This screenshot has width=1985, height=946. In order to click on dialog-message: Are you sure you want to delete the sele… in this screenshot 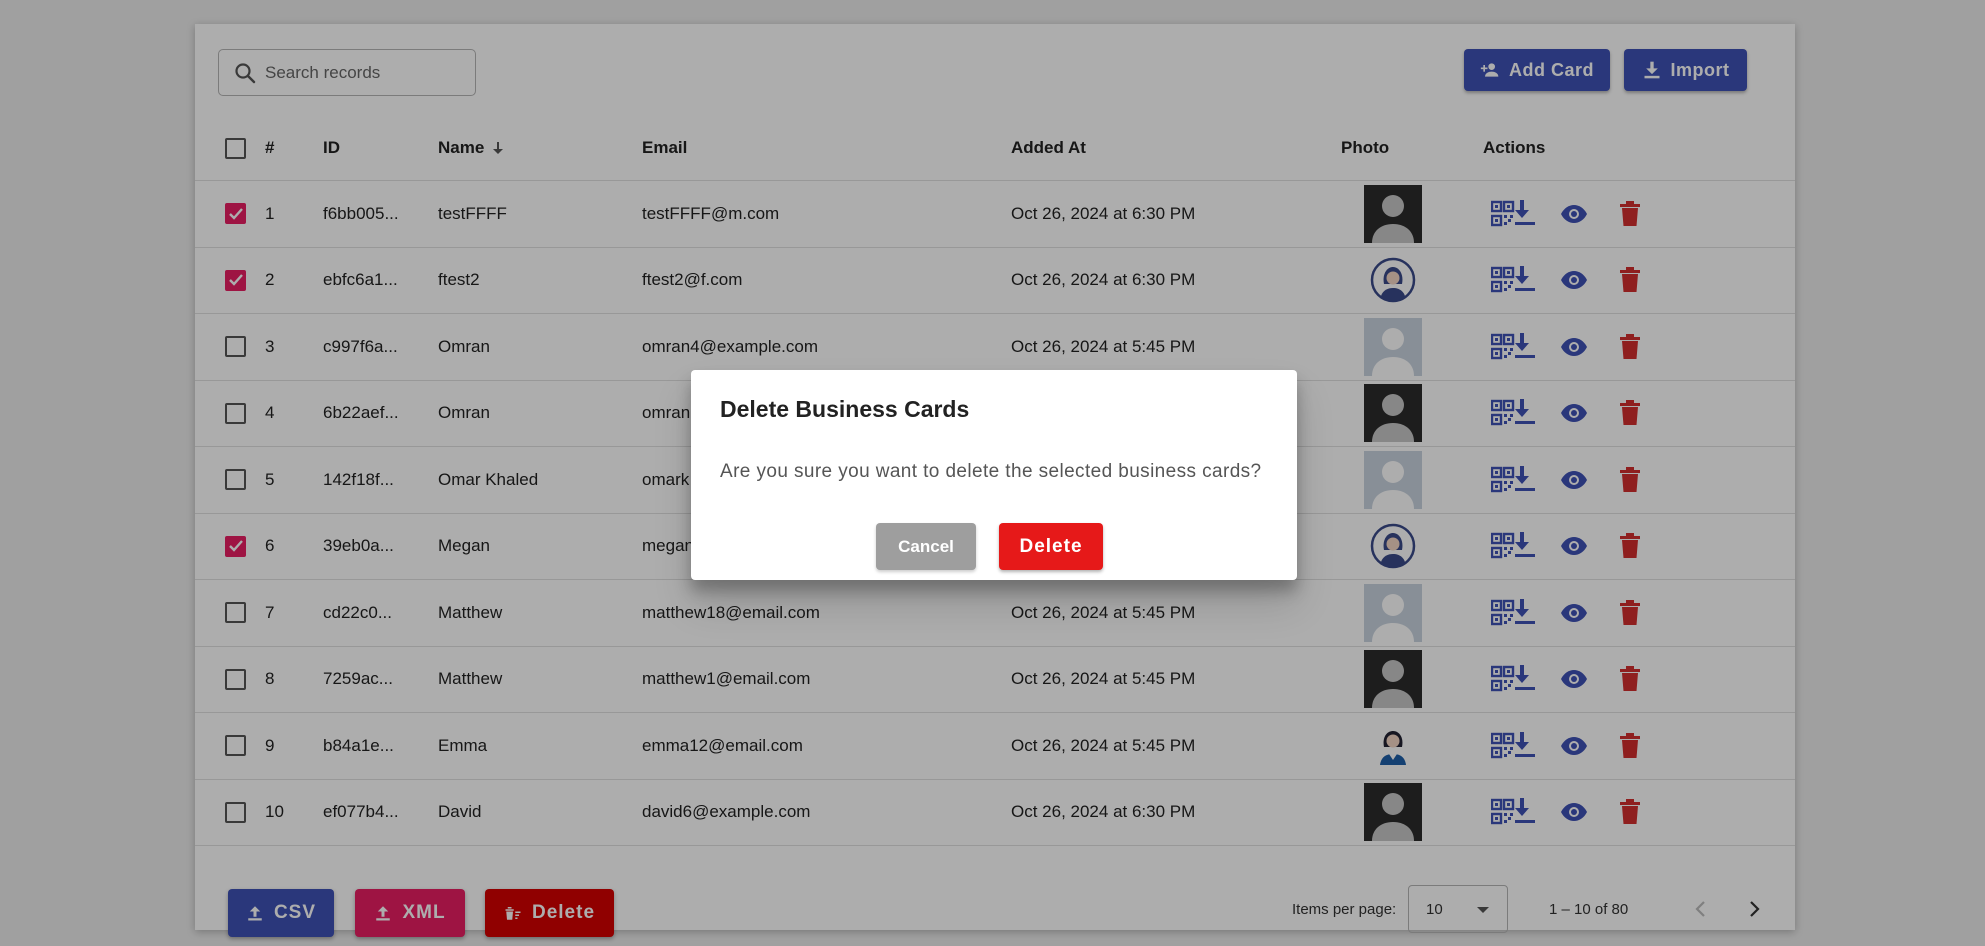, I will do `click(991, 471)`.